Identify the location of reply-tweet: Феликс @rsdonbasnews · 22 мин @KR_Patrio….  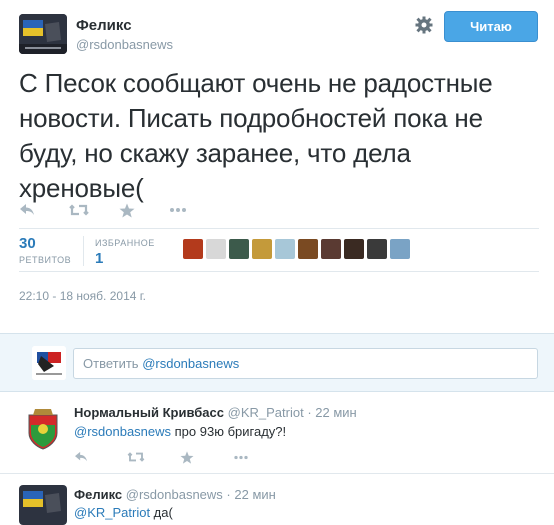
(277, 499).